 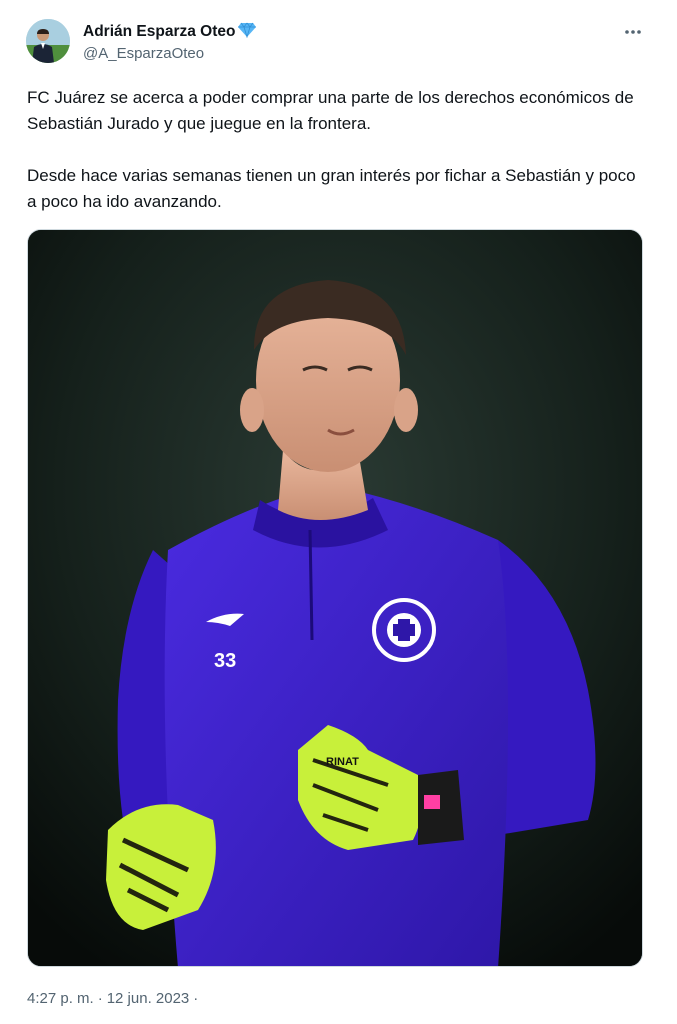 I want to click on redacted-area, so click(x=312, y=998).